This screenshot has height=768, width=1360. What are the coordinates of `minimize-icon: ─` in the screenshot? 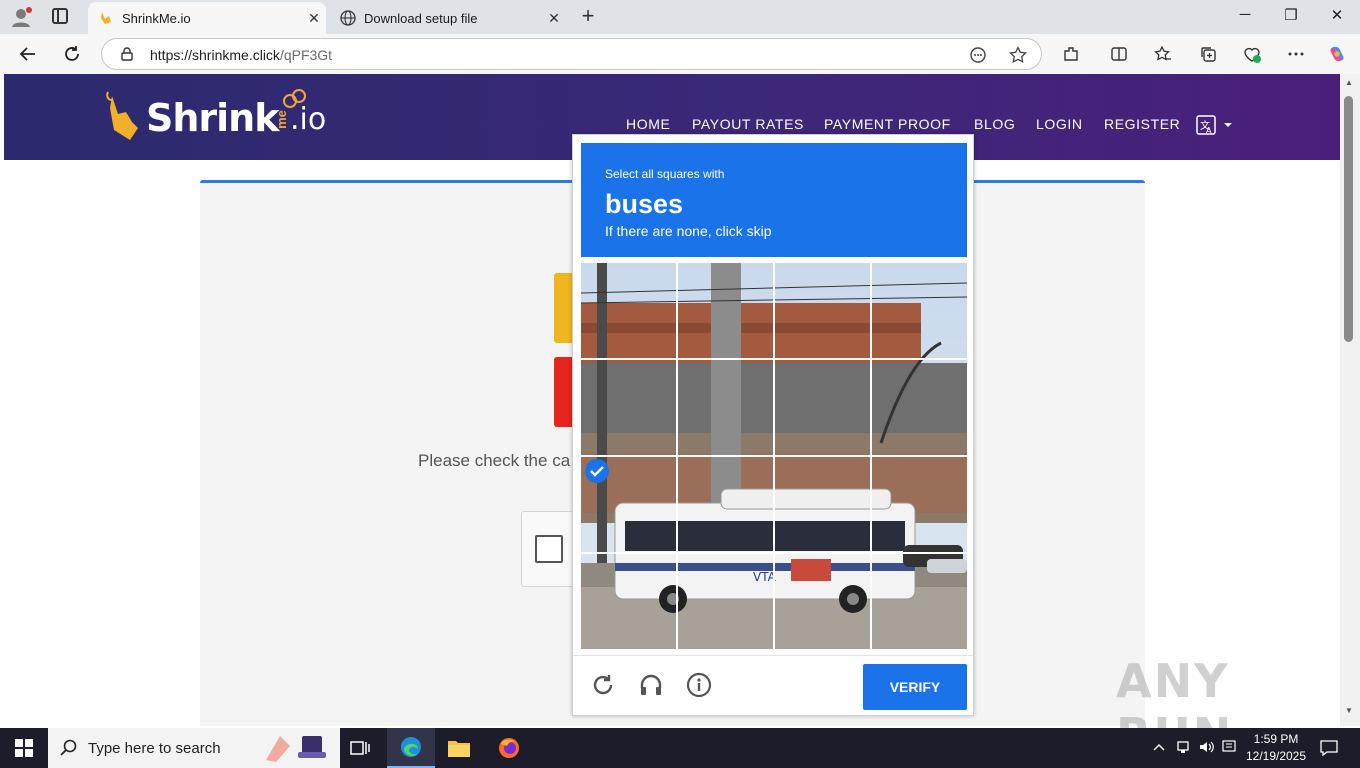 It's located at (1245, 17).